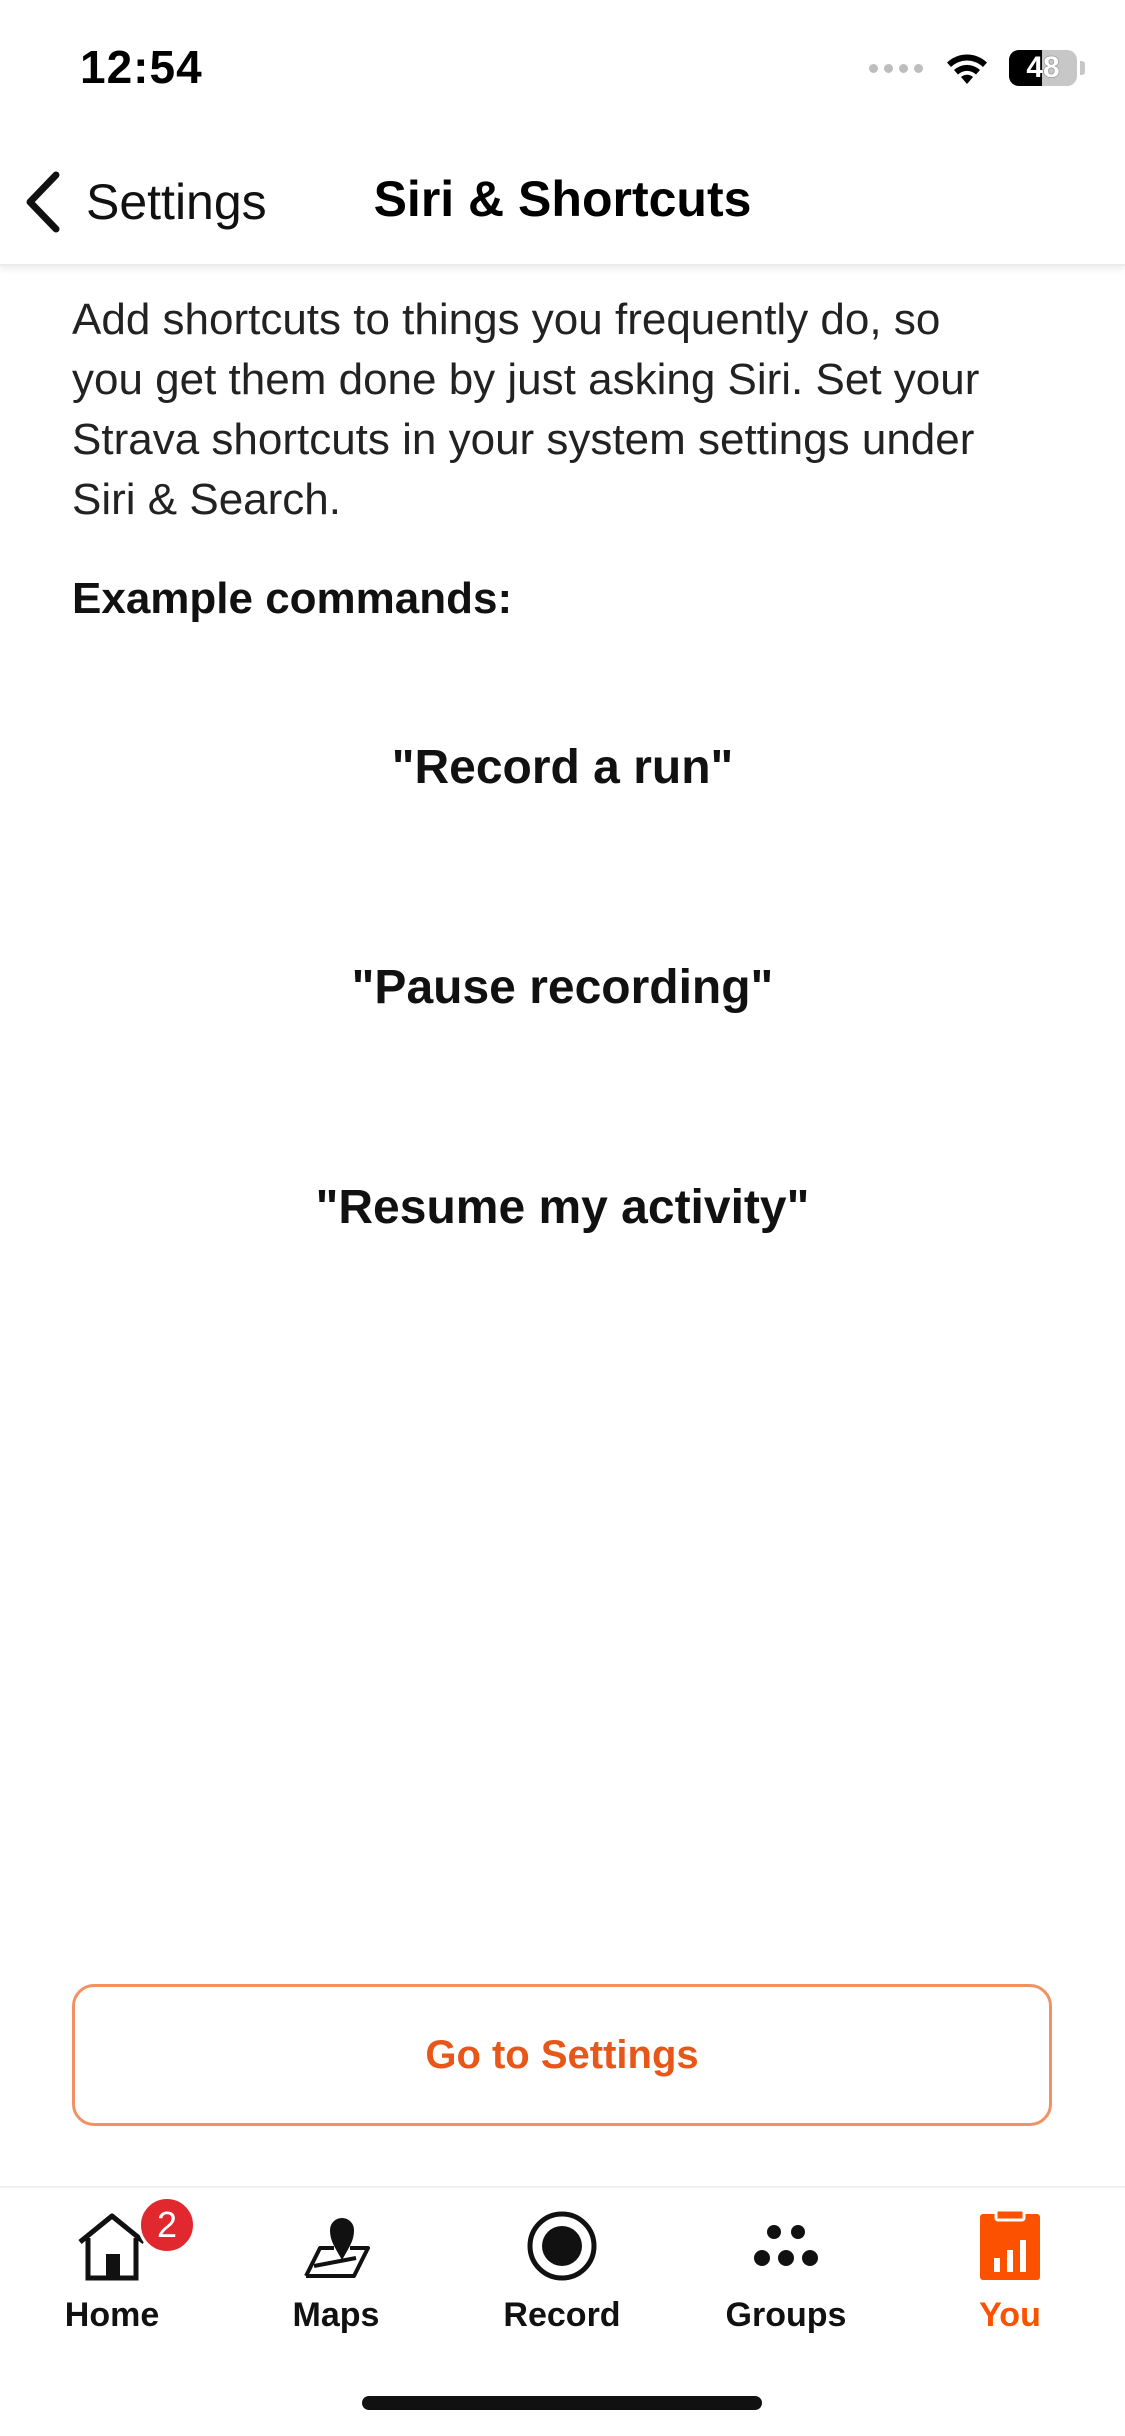  What do you see at coordinates (562, 199) in the screenshot?
I see `page-title: Siri & Shortcuts` at bounding box center [562, 199].